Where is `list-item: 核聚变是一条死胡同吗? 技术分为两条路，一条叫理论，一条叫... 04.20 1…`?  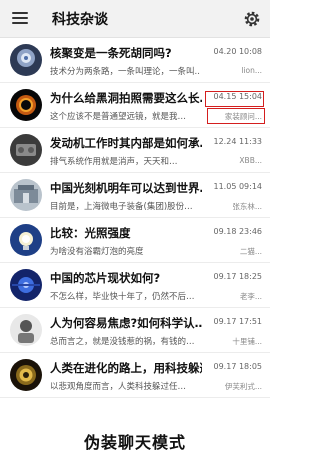
list-item: 核聚变是一条死胡同吗? 技术分为两条路，一条叫理论，一条叫... 04.20 1… is located at coordinates (135, 60).